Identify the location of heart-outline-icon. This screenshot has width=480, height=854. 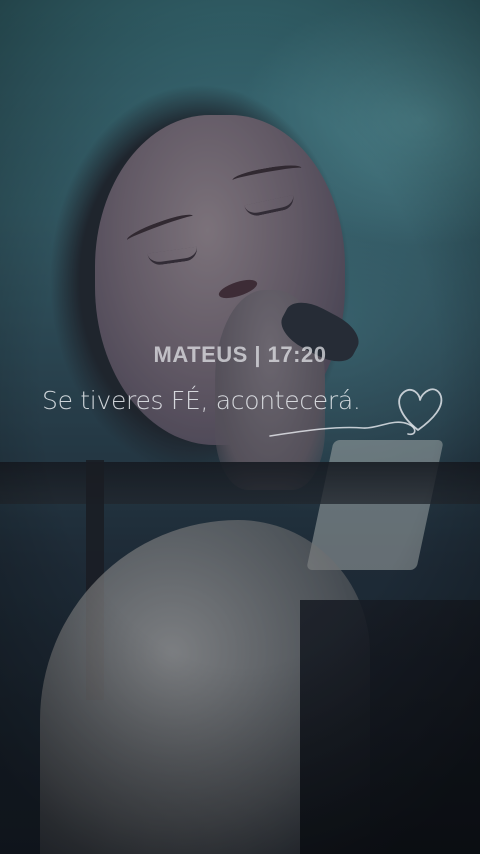
(356, 412).